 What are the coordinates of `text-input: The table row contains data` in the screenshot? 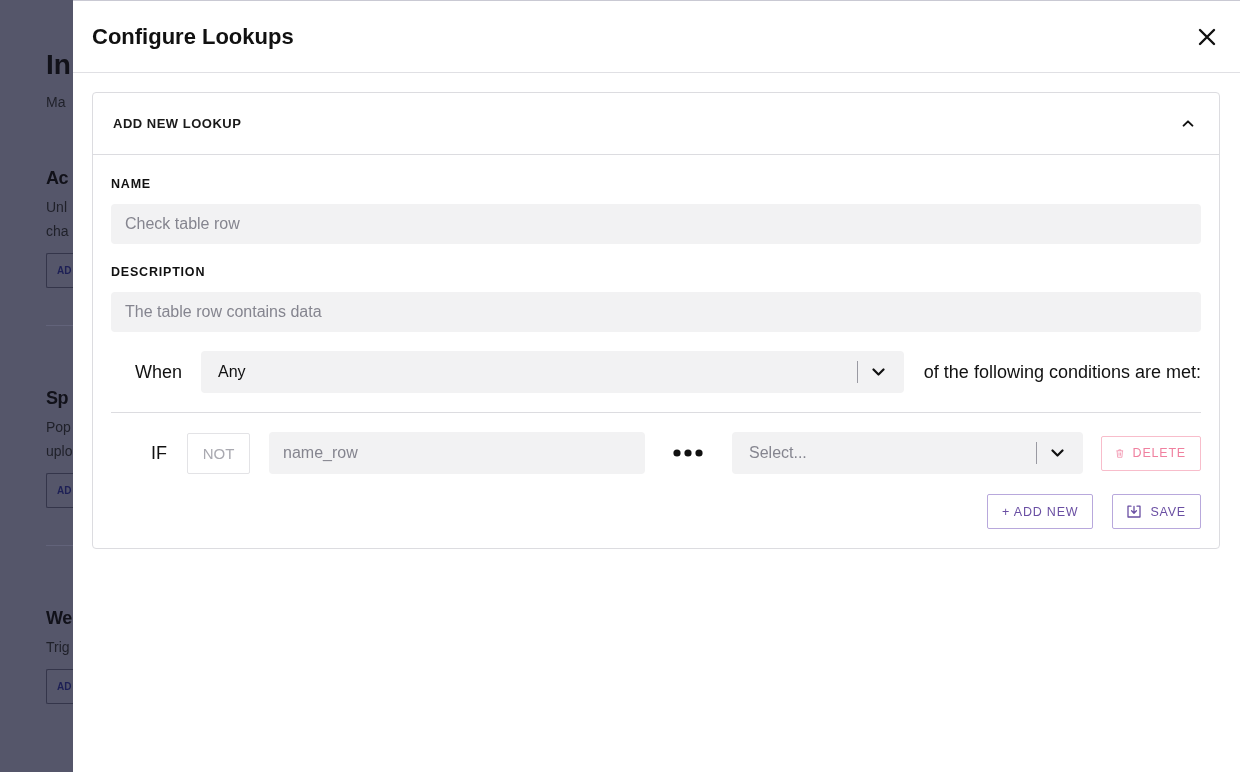 It's located at (656, 312).